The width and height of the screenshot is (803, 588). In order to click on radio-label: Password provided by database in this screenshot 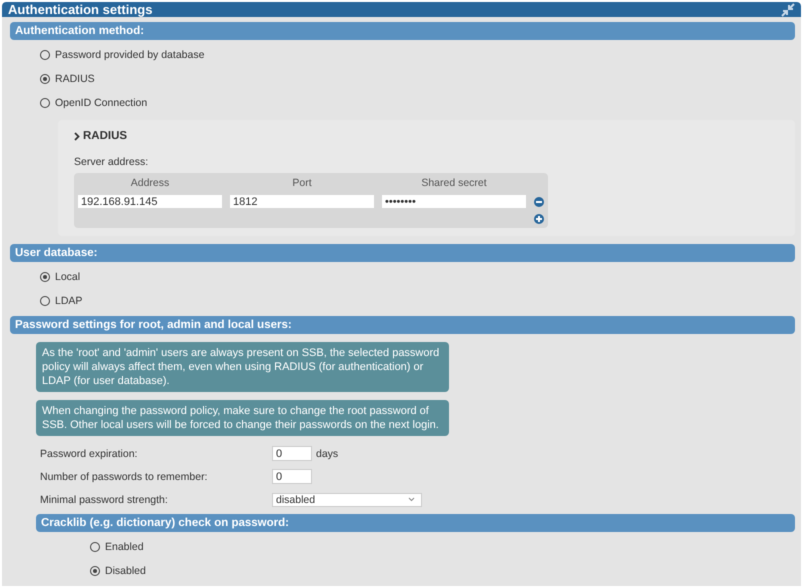, I will do `click(129, 55)`.